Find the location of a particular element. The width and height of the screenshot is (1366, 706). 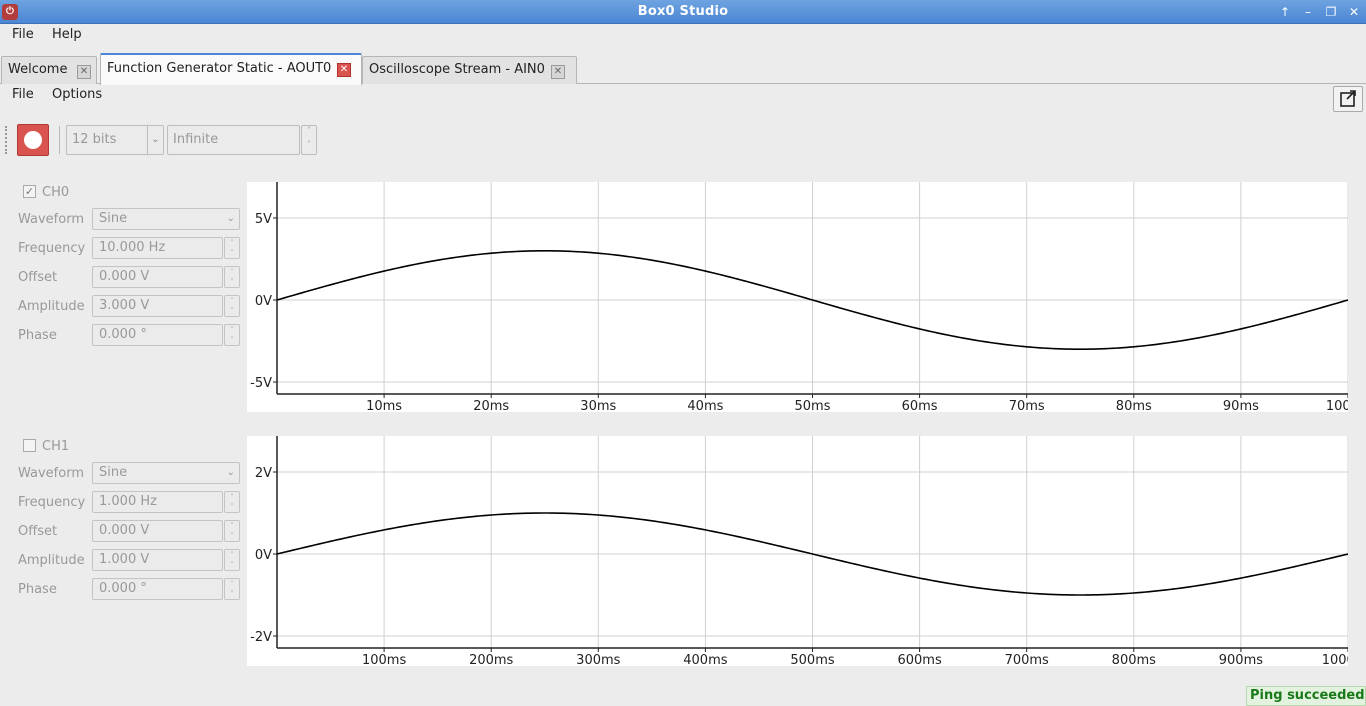

ch0-waveform-select: Sine ⌄ is located at coordinates (166, 219).